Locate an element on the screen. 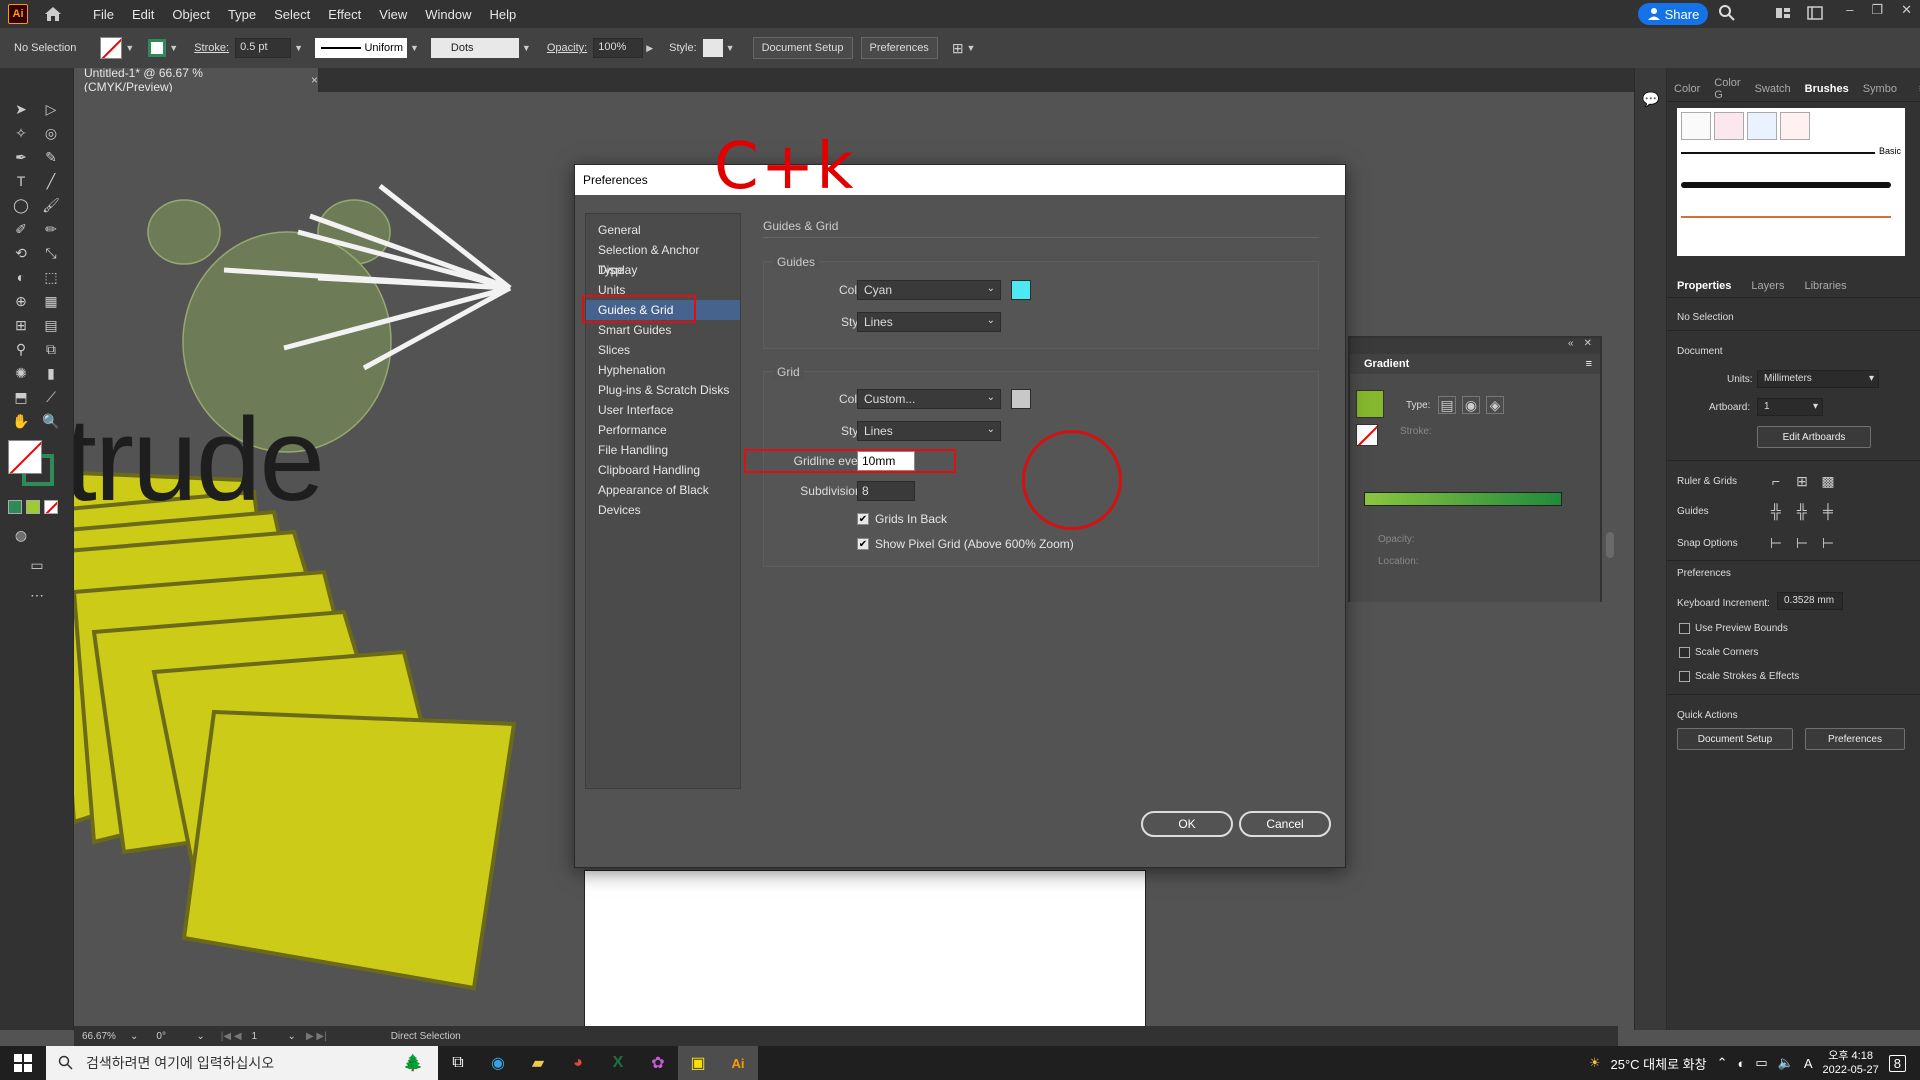 Image resolution: width=1920 pixels, height=1080 pixels. category-selection-anchor: Selection & Anchor Display is located at coordinates (663, 258).